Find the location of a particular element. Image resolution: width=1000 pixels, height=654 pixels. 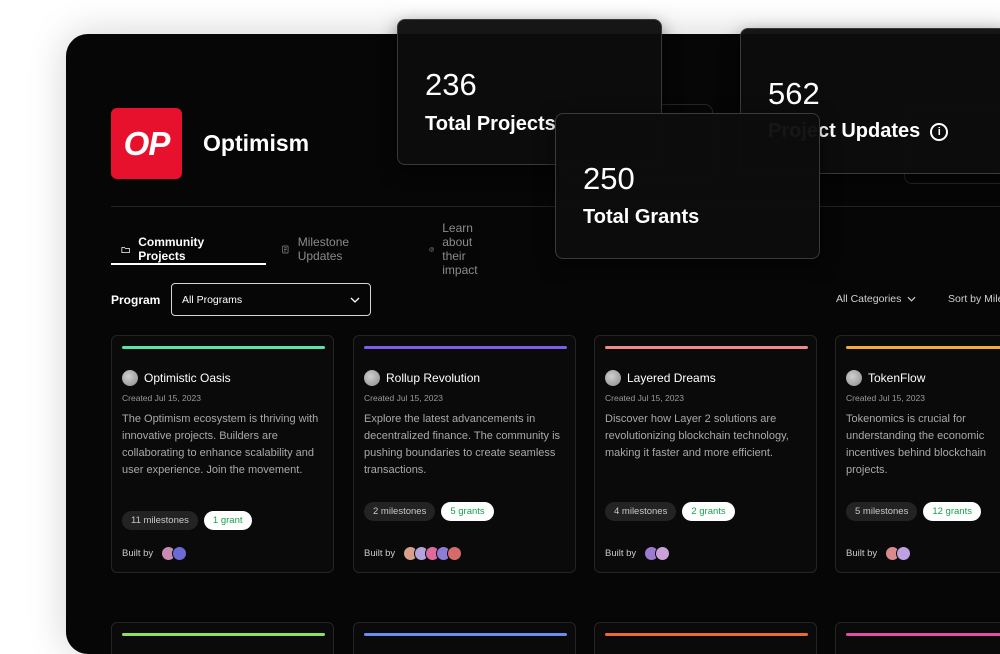

tab-milestone-updates: Milestone Updates is located at coordinates (318, 249).